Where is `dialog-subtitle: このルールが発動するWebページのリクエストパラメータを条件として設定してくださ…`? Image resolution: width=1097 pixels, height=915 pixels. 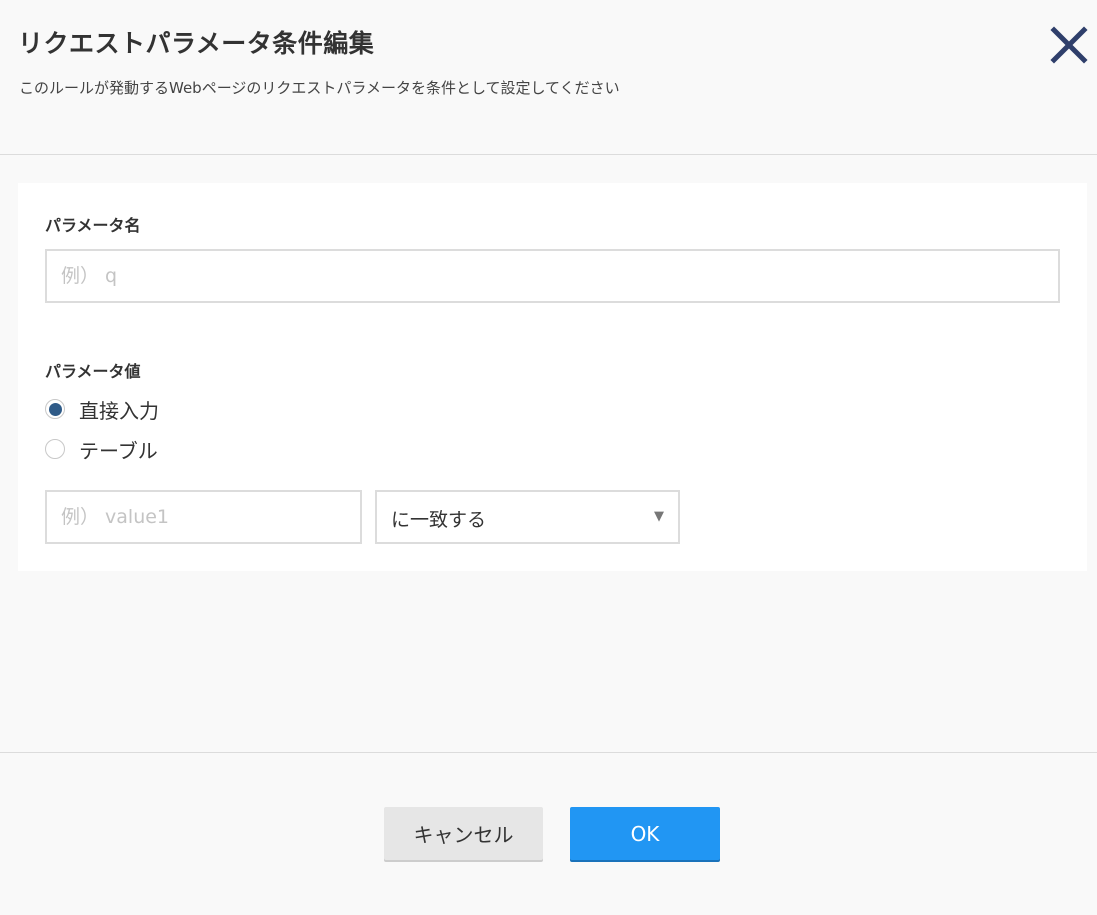 dialog-subtitle: このルールが発動するWebページのリクエストパラメータを条件として設定してくださ… is located at coordinates (319, 88).